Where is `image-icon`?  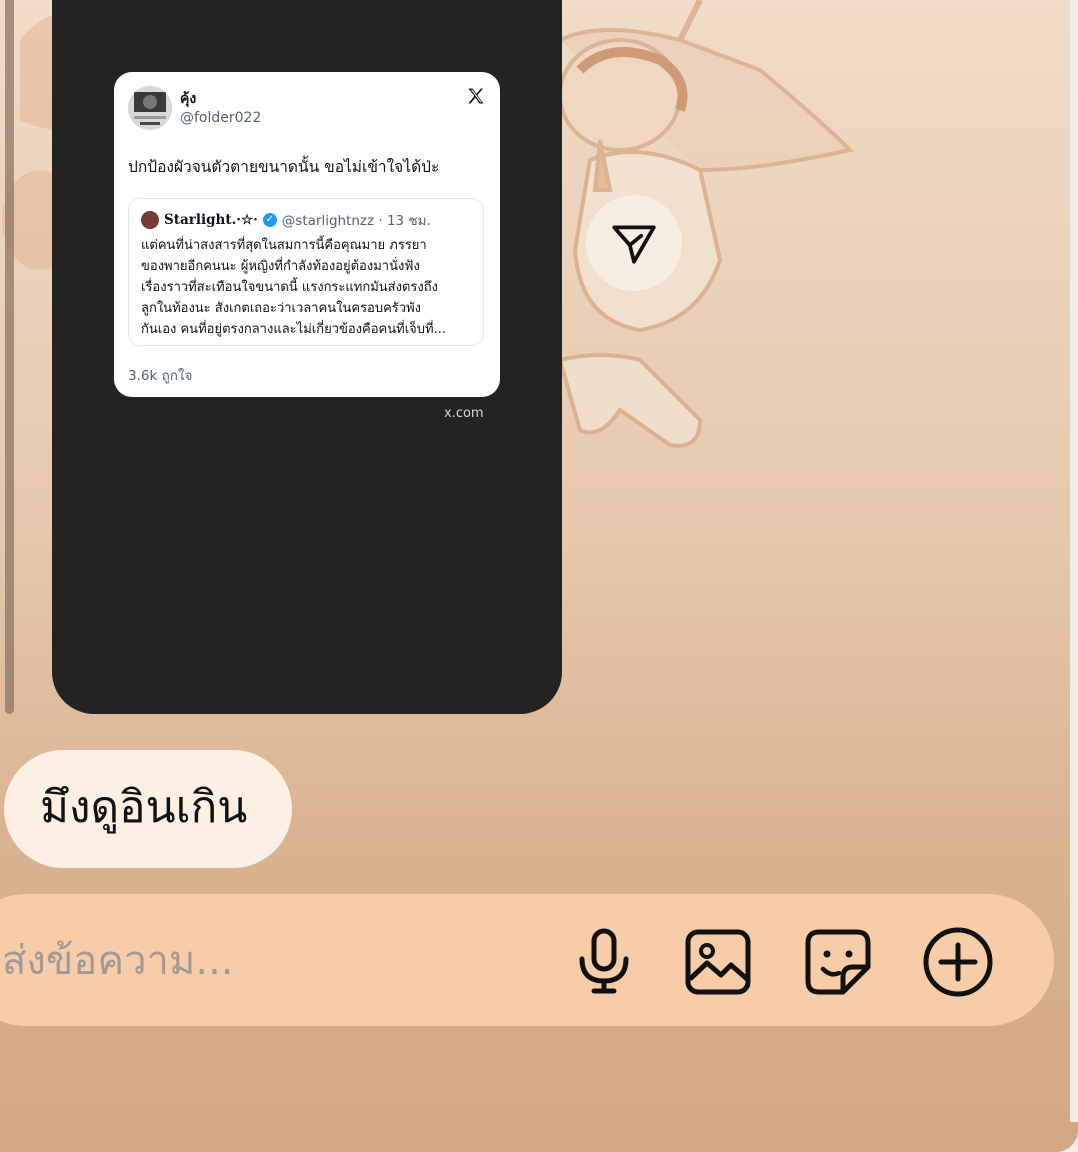
image-icon is located at coordinates (718, 962).